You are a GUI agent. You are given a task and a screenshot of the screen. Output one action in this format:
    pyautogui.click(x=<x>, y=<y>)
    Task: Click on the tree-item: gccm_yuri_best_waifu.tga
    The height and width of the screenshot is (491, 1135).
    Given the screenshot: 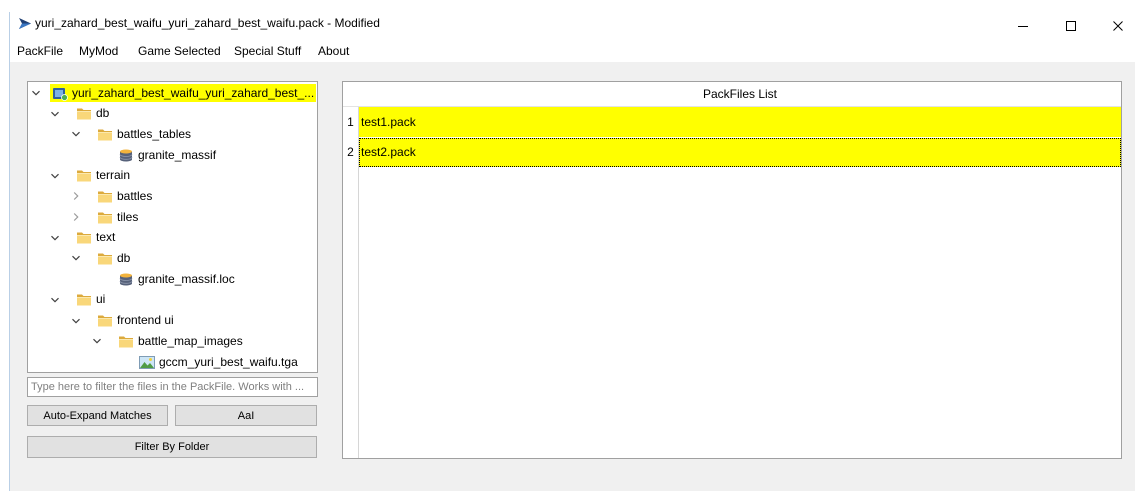 What is the action you would take?
    pyautogui.click(x=172, y=362)
    